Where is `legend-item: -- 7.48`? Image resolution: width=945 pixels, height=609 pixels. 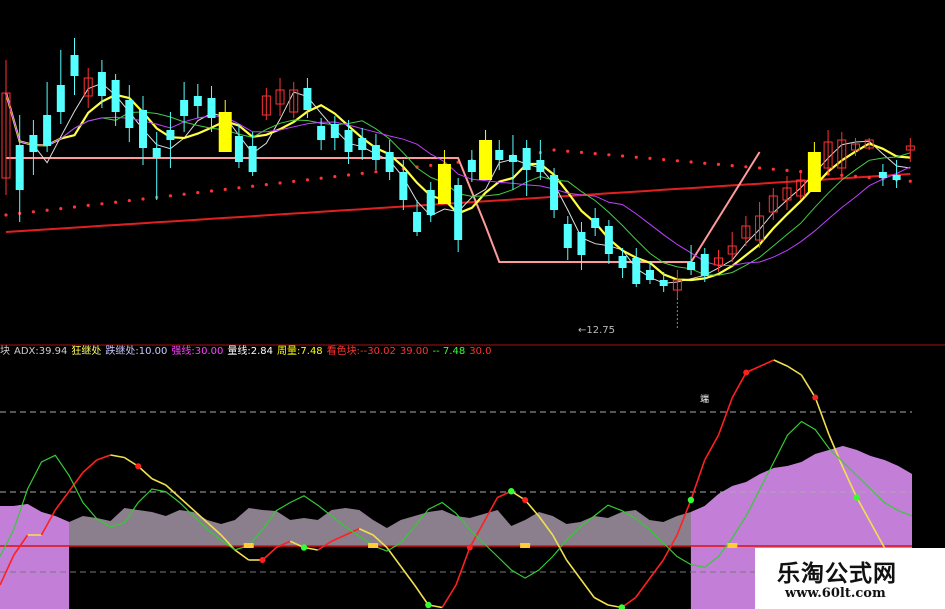
legend-item: -- 7.48 is located at coordinates (449, 351).